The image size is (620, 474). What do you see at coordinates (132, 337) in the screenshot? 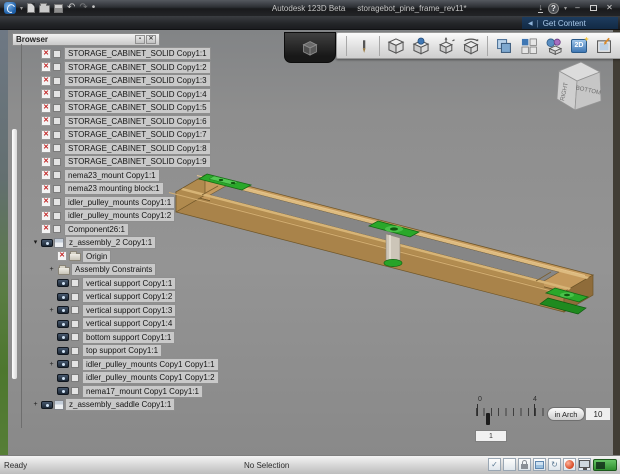
I see `tree-item: bottom support Copy1:1` at bounding box center [132, 337].